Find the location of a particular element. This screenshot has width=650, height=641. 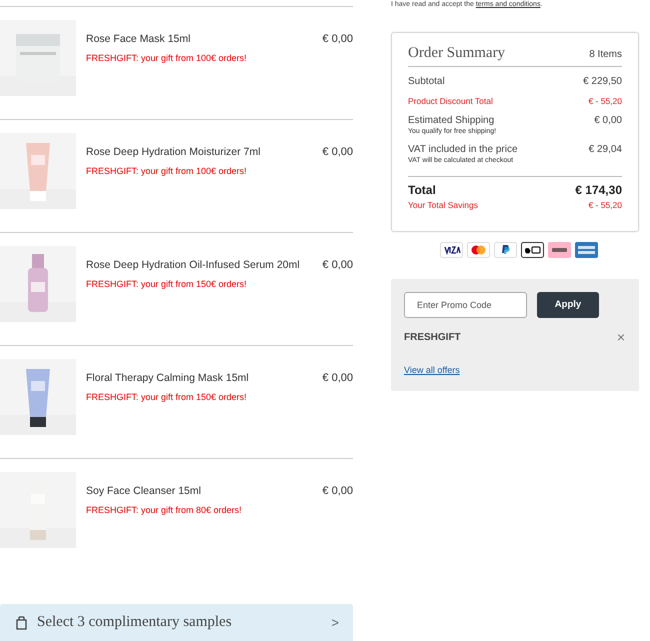

item-count: 8 Items is located at coordinates (605, 54).